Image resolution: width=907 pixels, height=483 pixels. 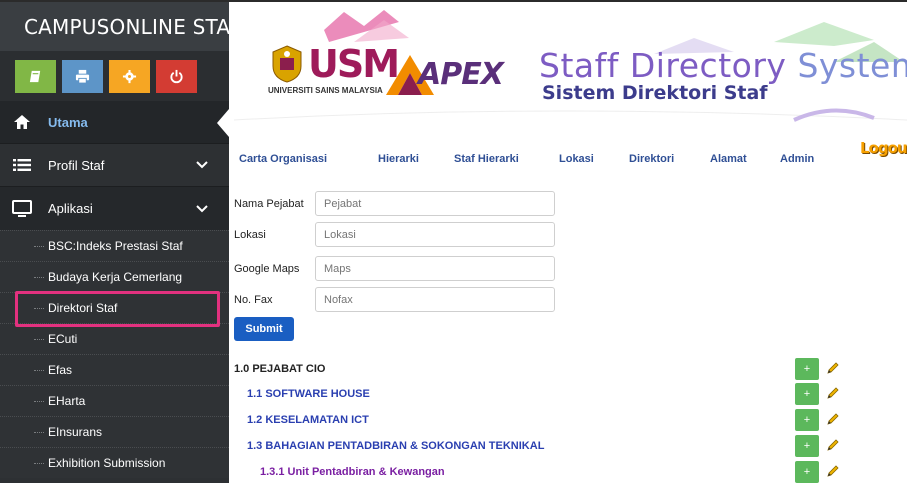 I want to click on book-icon, so click(x=35, y=76).